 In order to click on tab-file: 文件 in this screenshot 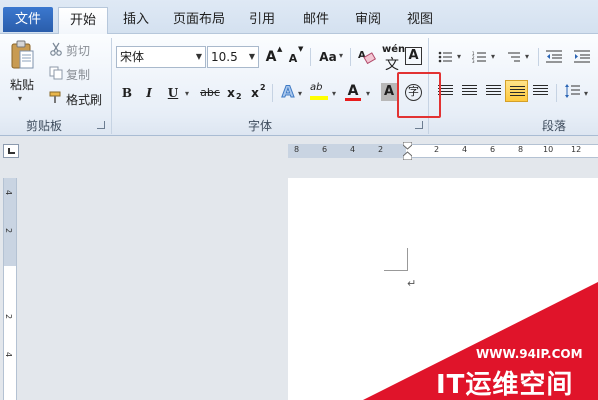, I will do `click(28, 19)`.